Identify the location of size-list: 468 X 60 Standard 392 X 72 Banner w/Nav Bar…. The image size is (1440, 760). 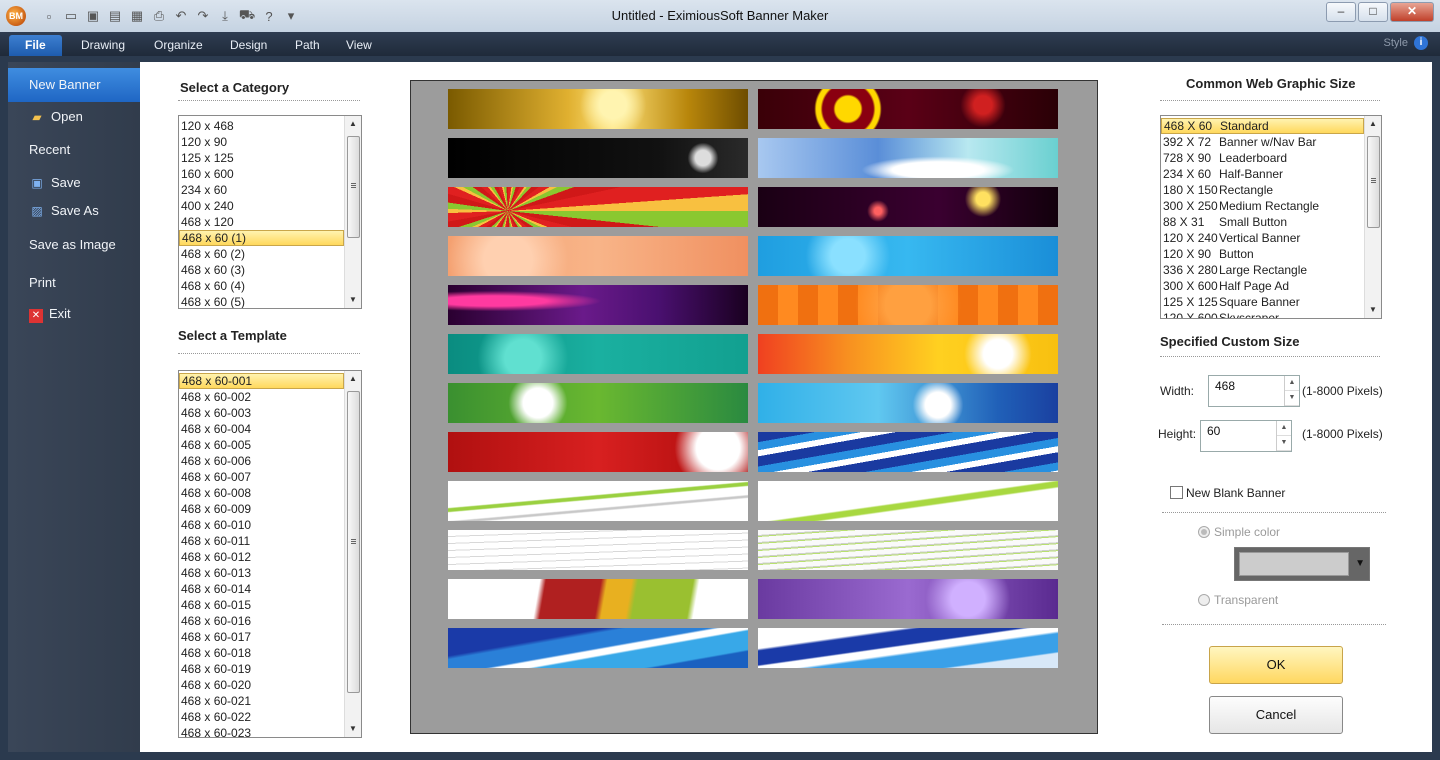
(1271, 217).